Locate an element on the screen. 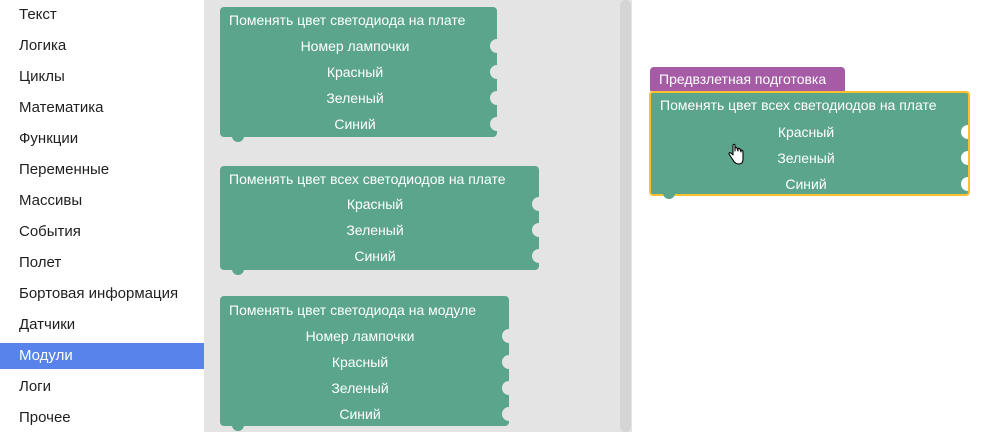 This screenshot has height=432, width=1008. category-sensors: Датчики is located at coordinates (102, 325).